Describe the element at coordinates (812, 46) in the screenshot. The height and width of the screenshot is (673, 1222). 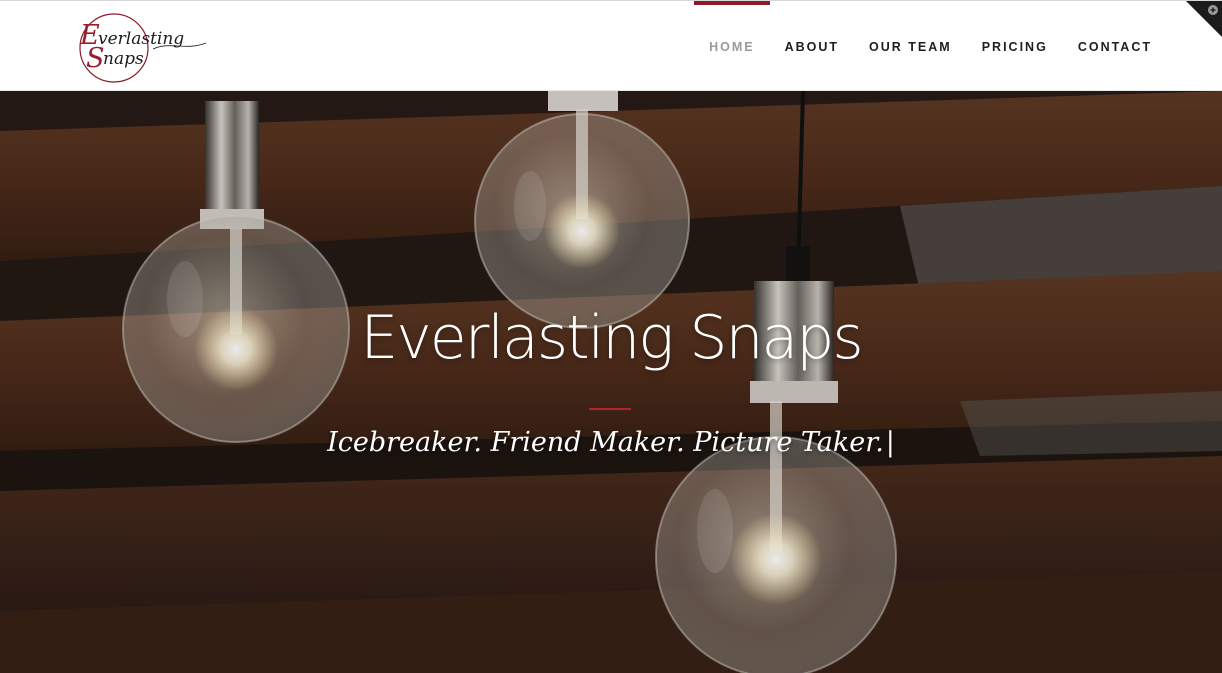
I see `nav-about: ABOUT` at that location.